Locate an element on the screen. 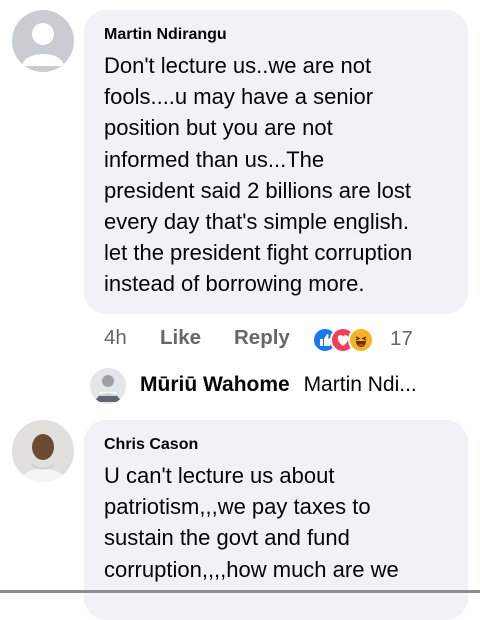 This screenshot has width=480, height=620. reaction-count: 17 is located at coordinates (401, 338).